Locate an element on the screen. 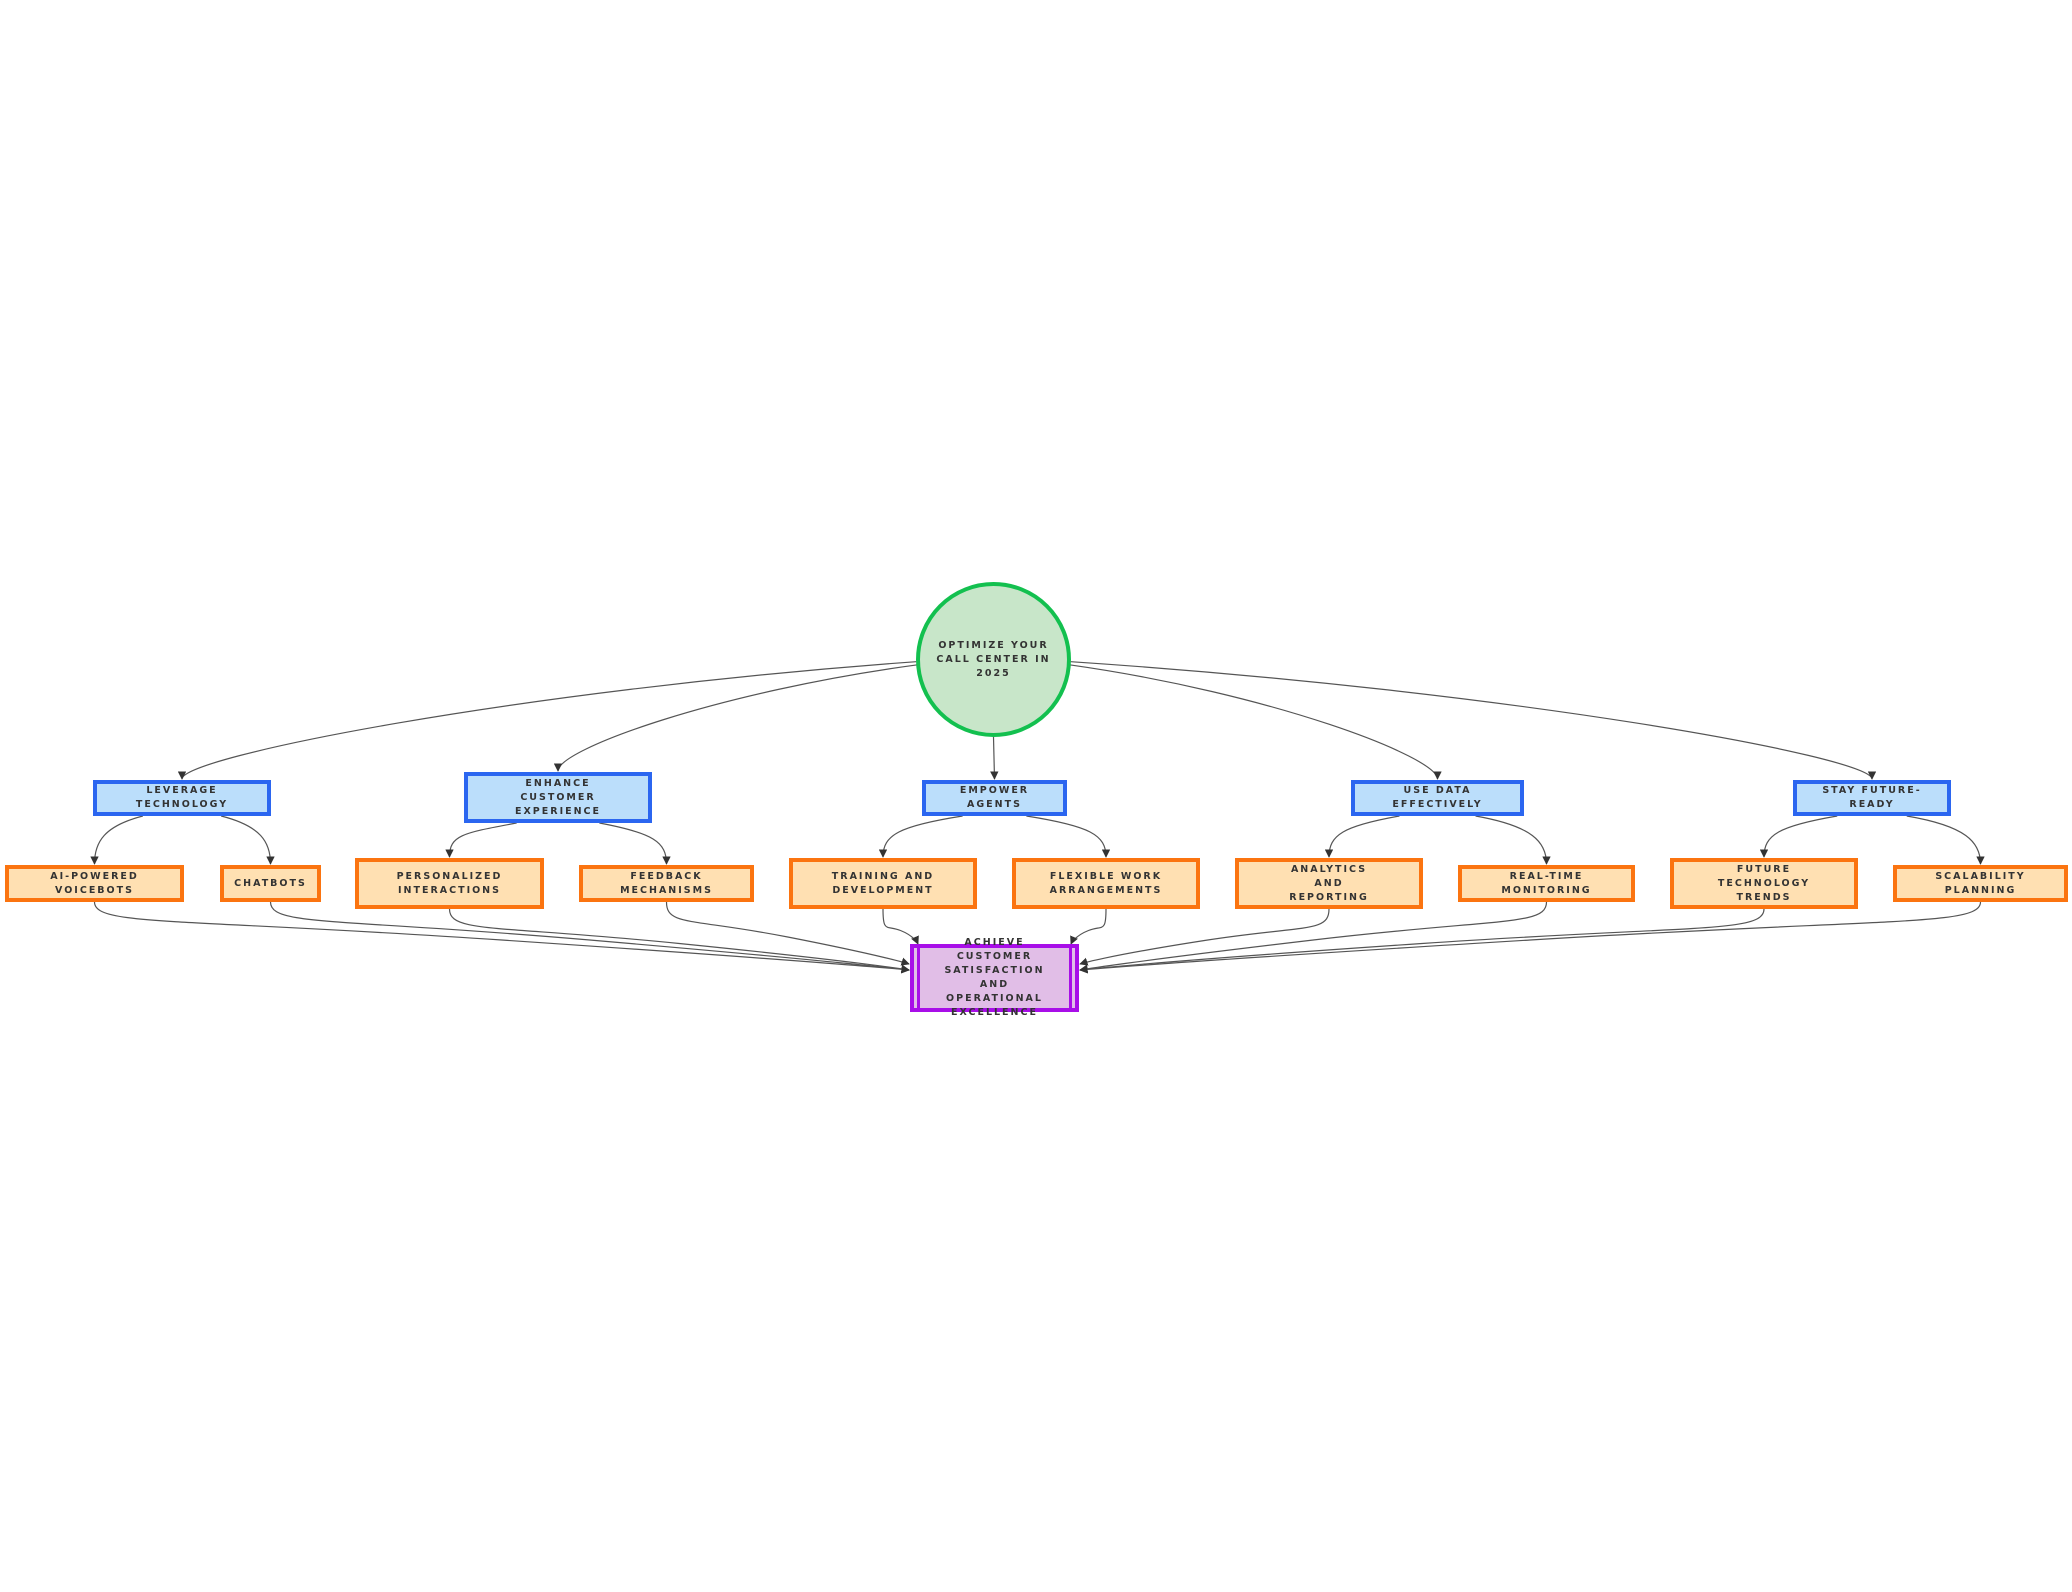 The height and width of the screenshot is (1592, 2072). leaf-label: Real-Time Monitoring is located at coordinates (1546, 883).